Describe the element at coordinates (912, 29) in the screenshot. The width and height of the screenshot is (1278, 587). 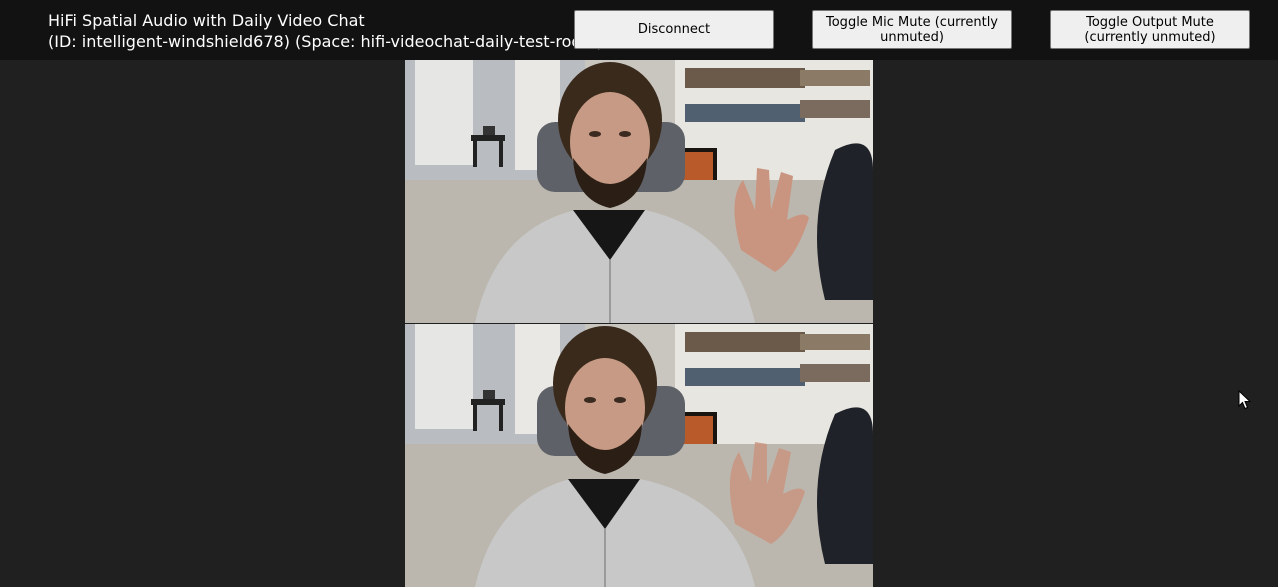
I see `toggle-mic-mute-button: Toggle Mic Mute (currently unmuted)` at that location.